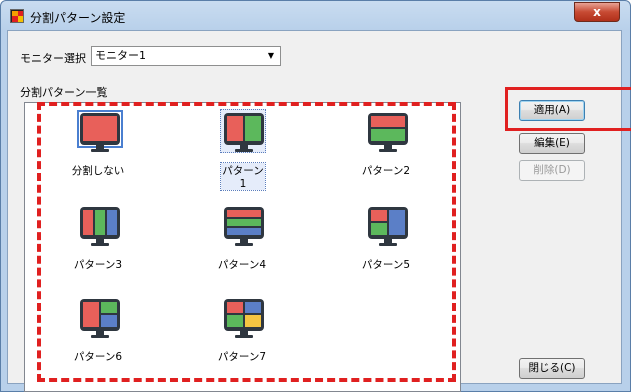 This screenshot has height=392, width=631. Describe the element at coordinates (388, 227) in the screenshot. I see `monitor-pattern-5-icon` at that location.